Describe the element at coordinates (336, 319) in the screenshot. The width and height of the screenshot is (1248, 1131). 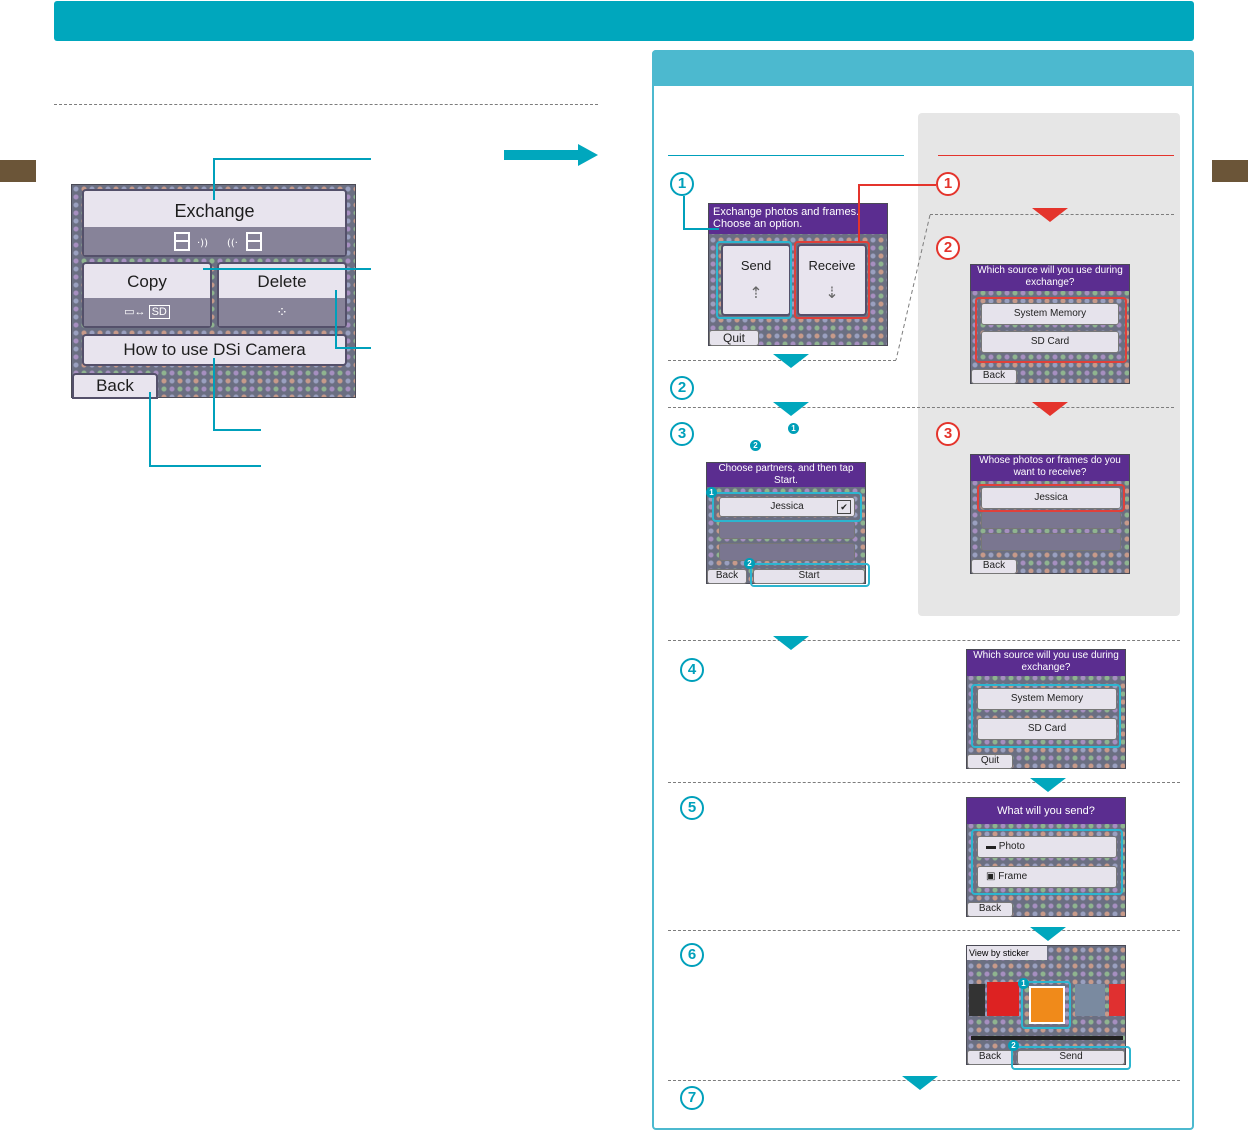
I see `callout-line-delete-v` at that location.